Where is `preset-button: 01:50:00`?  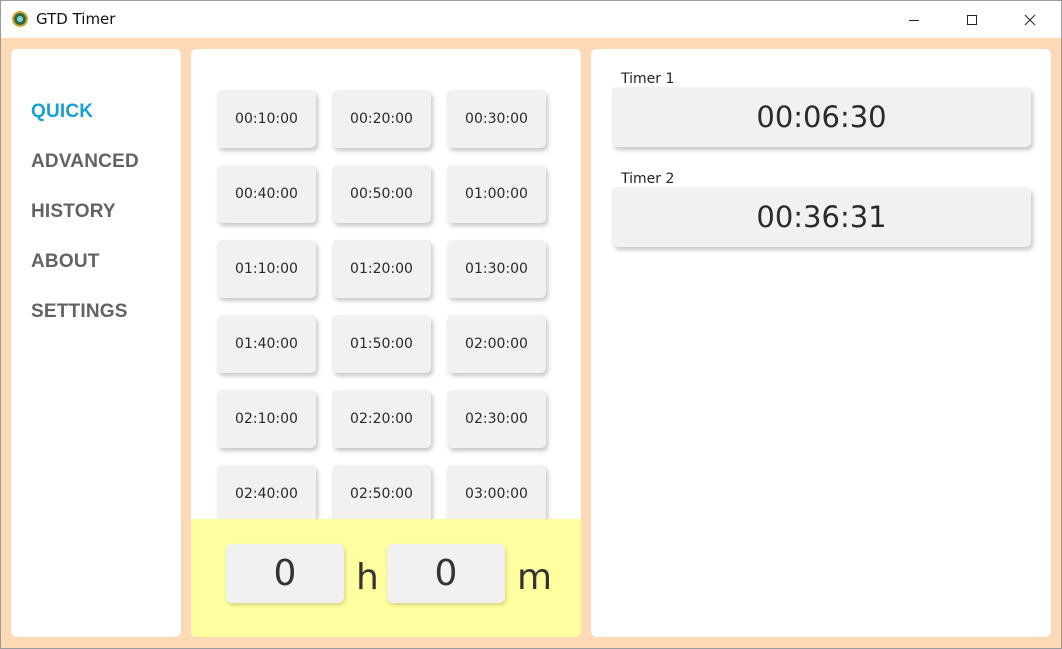 preset-button: 01:50:00 is located at coordinates (381, 344).